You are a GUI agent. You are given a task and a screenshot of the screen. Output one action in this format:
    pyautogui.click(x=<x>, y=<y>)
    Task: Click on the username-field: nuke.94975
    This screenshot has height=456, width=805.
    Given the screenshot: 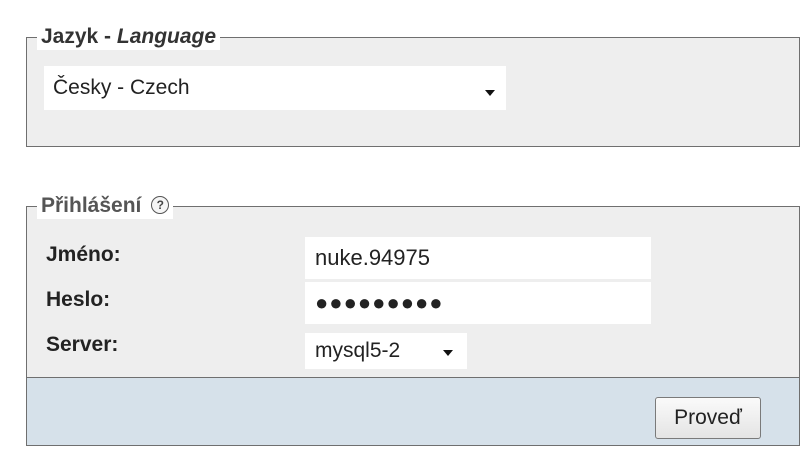 What is the action you would take?
    pyautogui.click(x=478, y=258)
    